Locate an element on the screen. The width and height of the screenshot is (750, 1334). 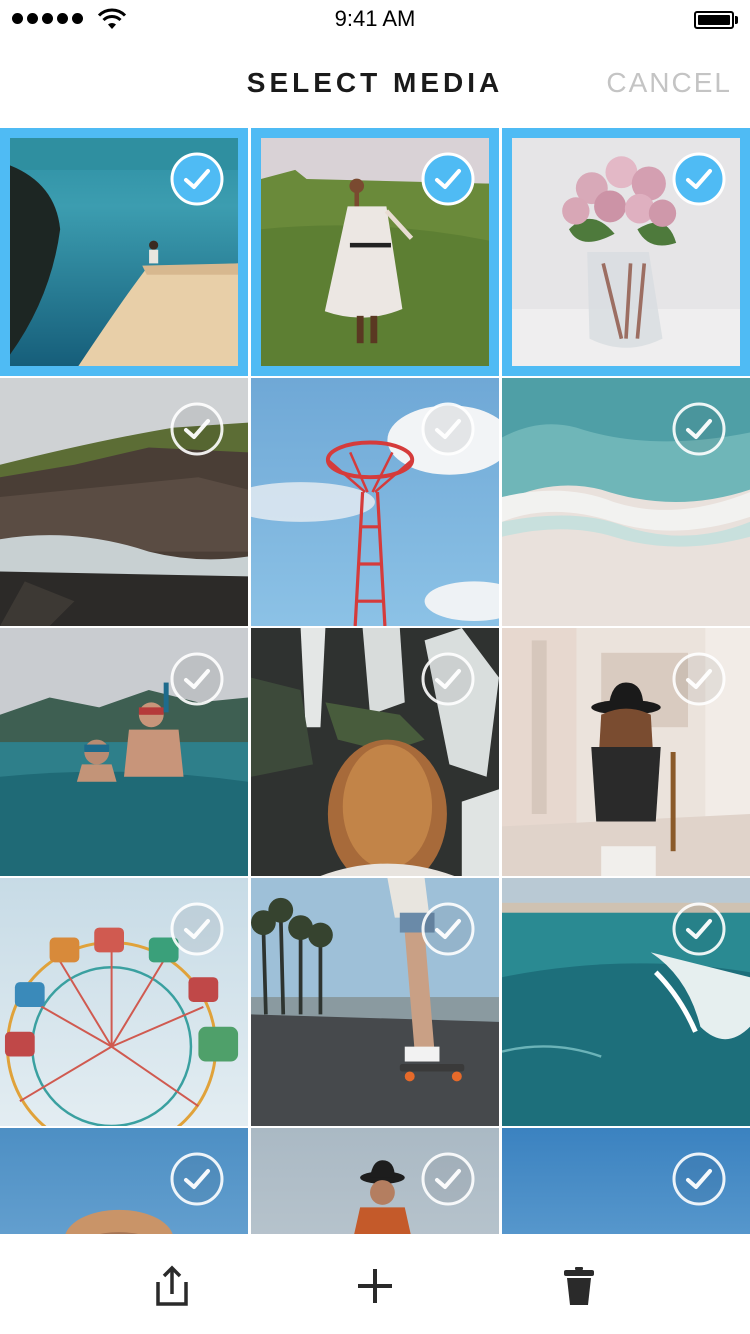
trash-icon is located at coordinates (579, 1286).